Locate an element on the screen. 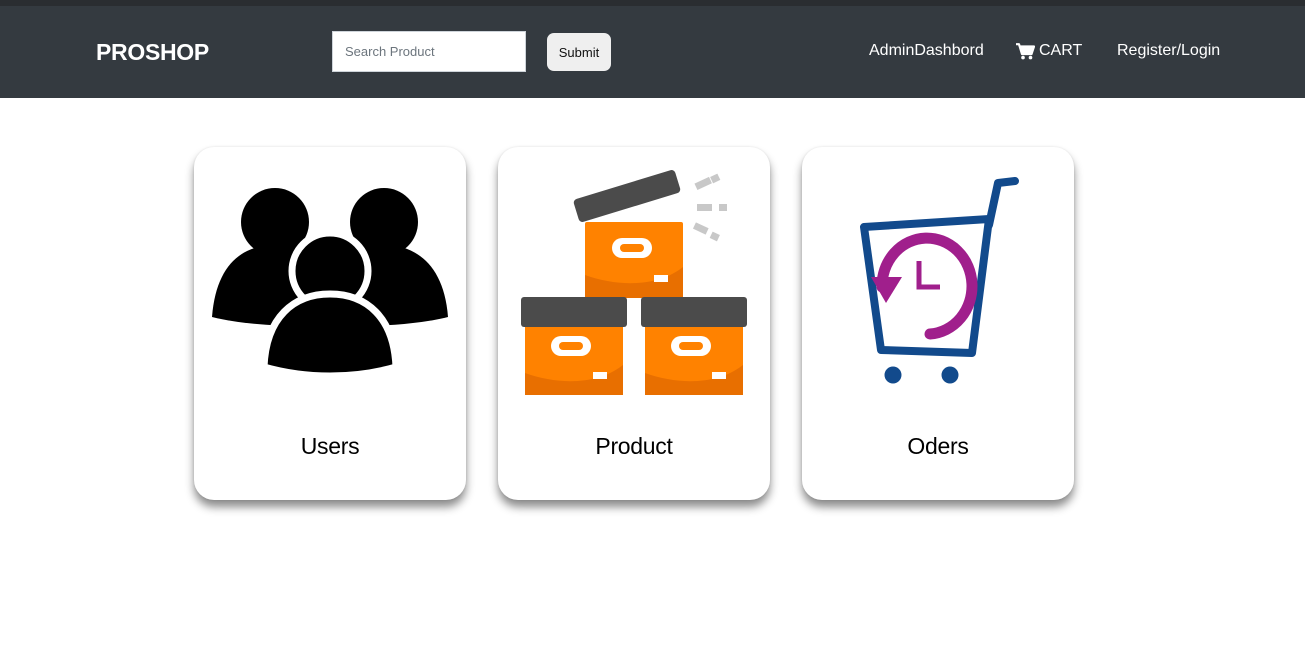  register-login-link: Register/Login is located at coordinates (1168, 51).